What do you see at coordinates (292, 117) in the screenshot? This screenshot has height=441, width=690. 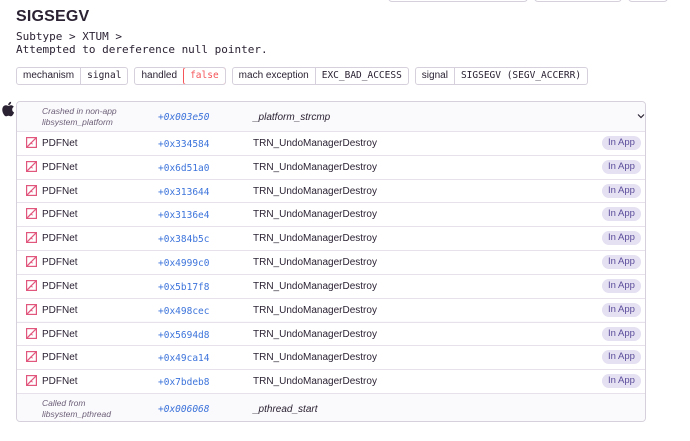 I see `frame-function: _platform_strcmp` at bounding box center [292, 117].